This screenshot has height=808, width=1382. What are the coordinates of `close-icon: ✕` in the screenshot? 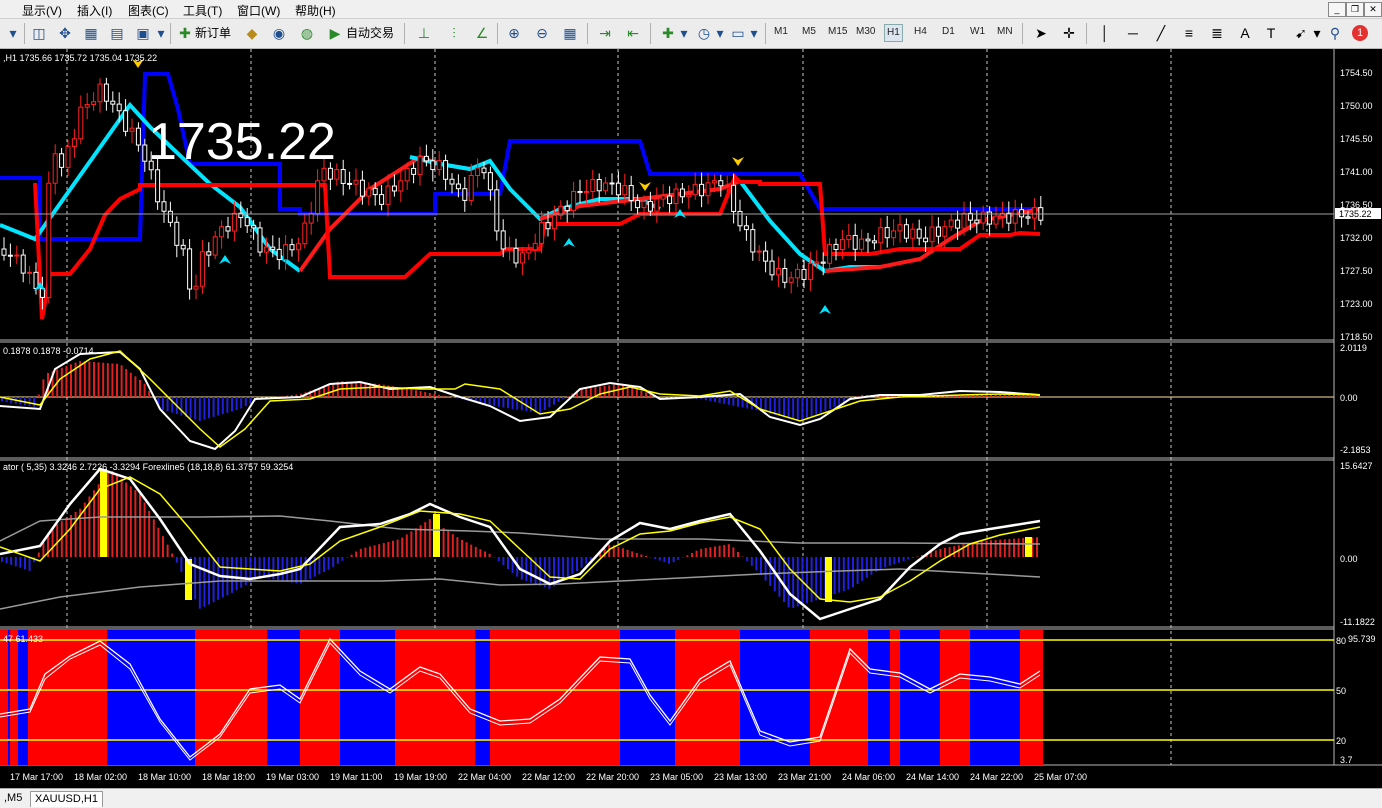 It's located at (1373, 9).